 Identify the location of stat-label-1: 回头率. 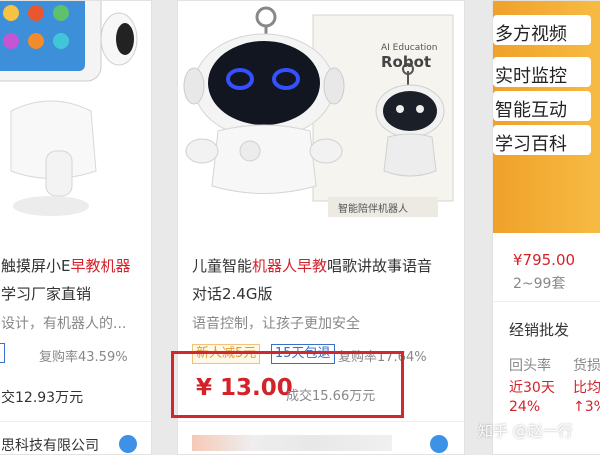
(530, 366).